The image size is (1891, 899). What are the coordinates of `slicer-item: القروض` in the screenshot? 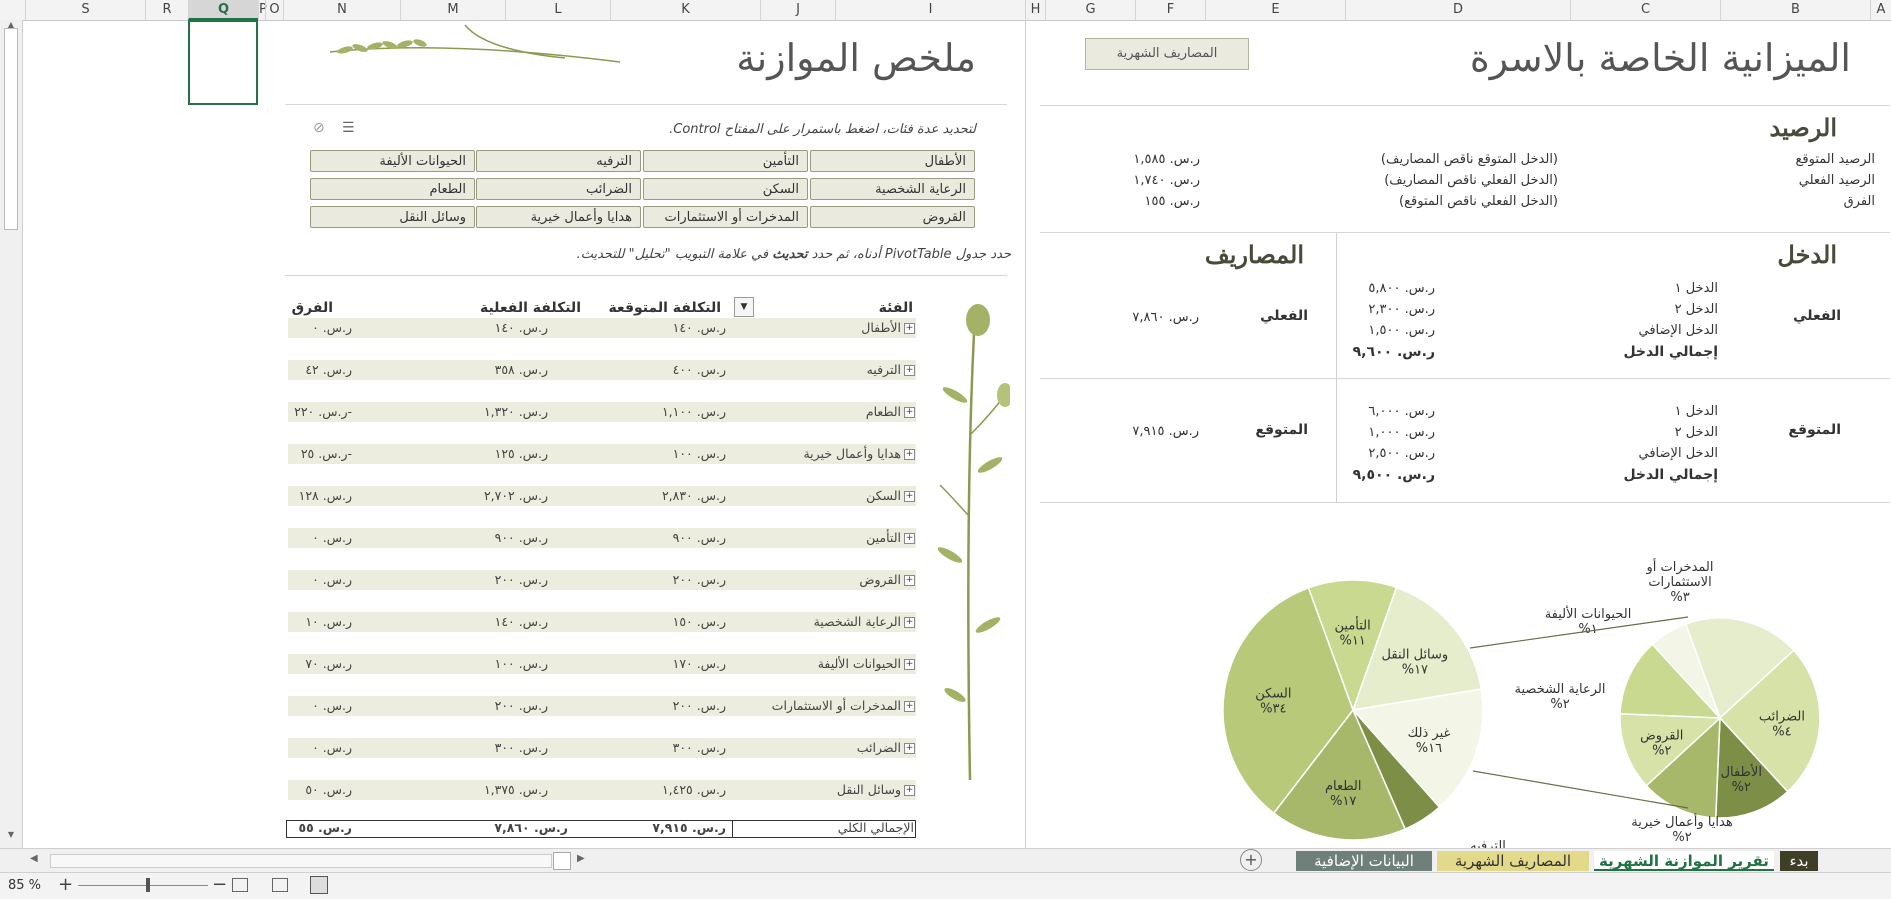 It's located at (892, 217).